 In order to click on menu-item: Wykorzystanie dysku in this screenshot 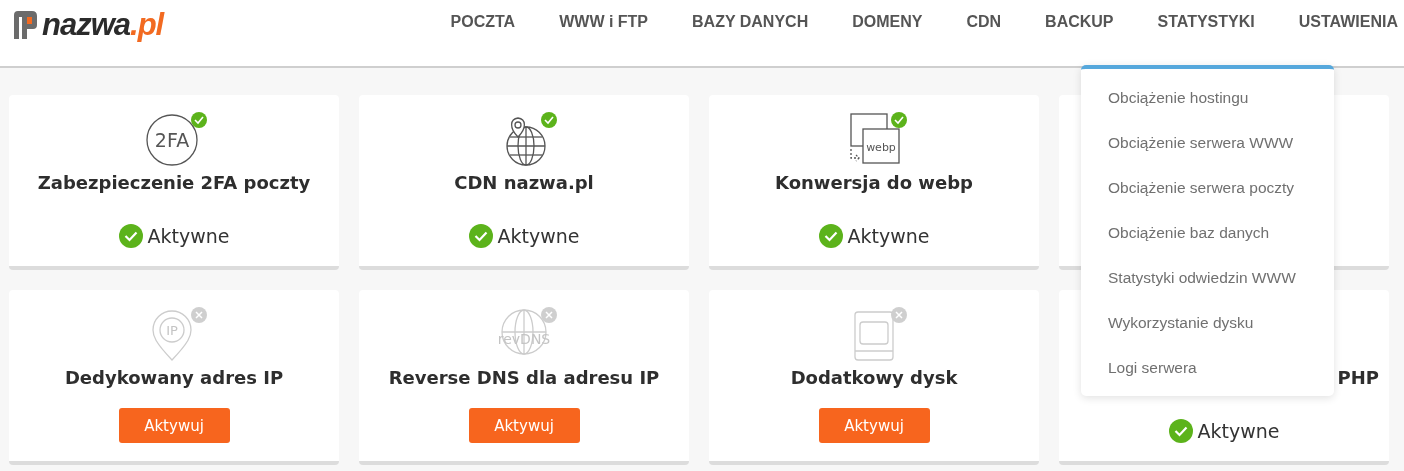, I will do `click(1207, 322)`.